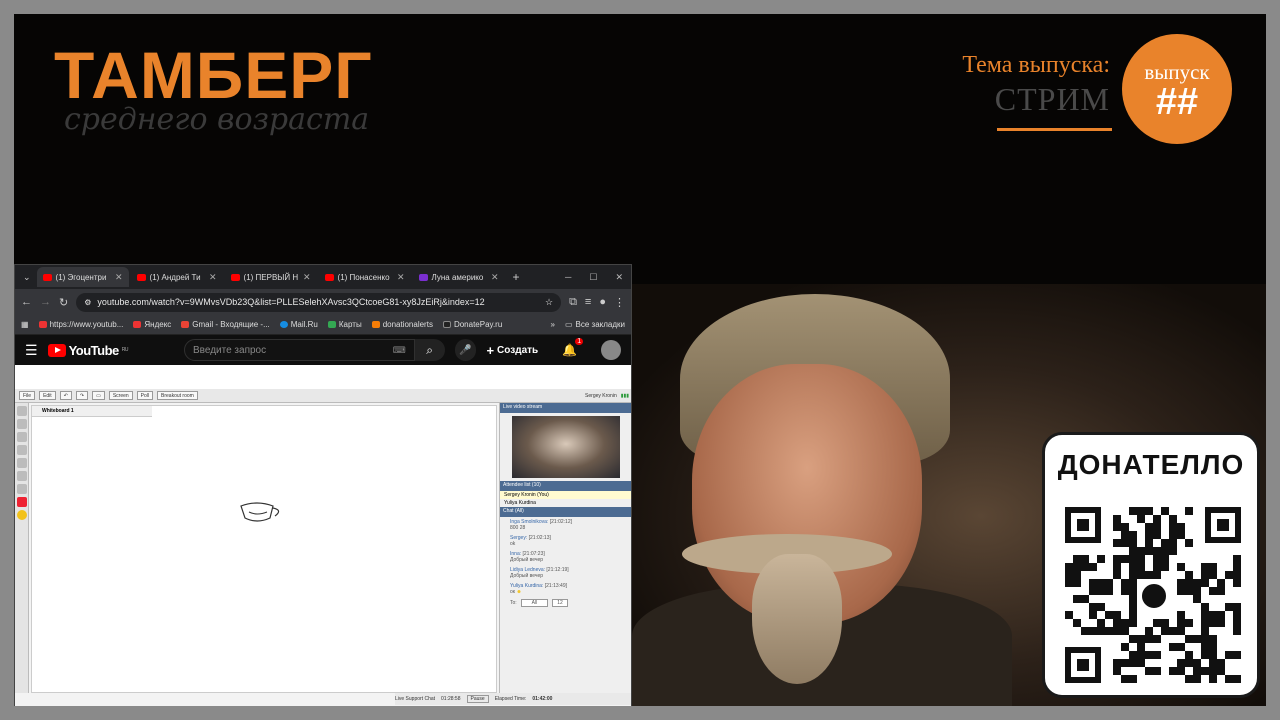 This screenshot has height=720, width=1280. I want to click on bookmark-item: Mail.Ru, so click(298, 324).